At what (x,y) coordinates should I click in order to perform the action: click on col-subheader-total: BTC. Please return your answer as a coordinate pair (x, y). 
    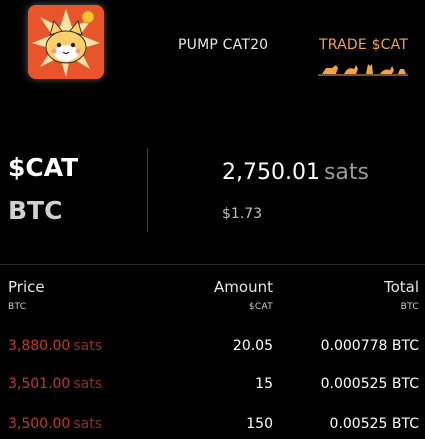
    Looking at the image, I should click on (409, 307).